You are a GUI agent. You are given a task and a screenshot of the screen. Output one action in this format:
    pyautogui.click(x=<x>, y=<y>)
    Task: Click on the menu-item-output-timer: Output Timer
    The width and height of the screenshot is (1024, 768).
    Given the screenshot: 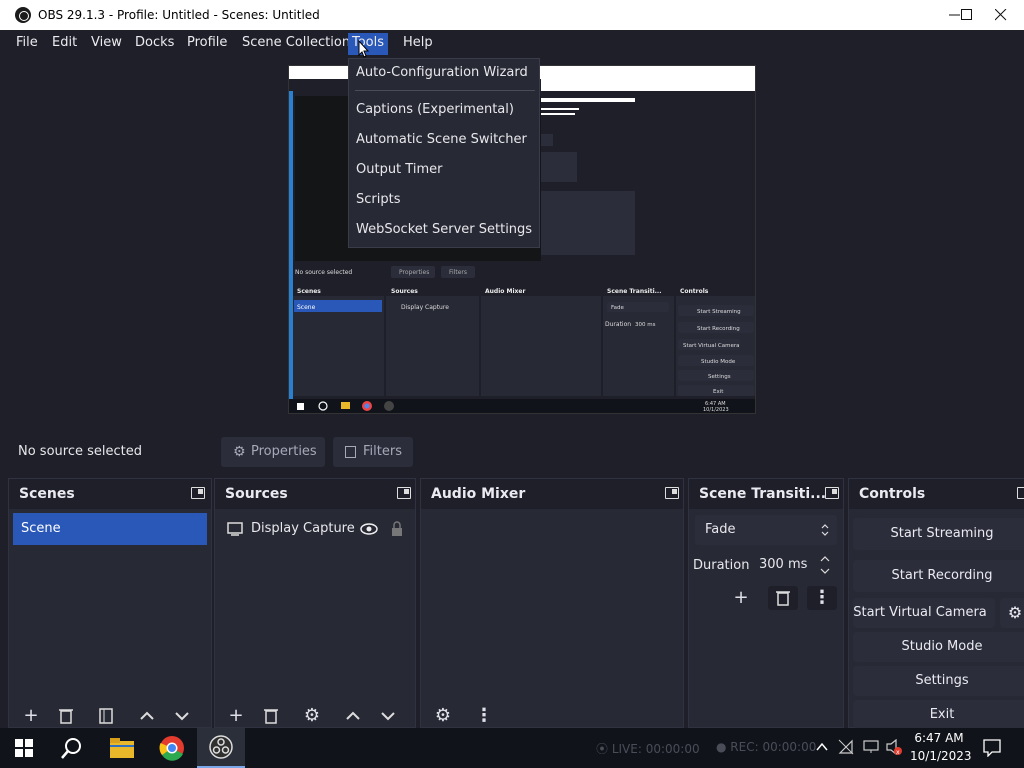 What is the action you would take?
    pyautogui.click(x=399, y=169)
    